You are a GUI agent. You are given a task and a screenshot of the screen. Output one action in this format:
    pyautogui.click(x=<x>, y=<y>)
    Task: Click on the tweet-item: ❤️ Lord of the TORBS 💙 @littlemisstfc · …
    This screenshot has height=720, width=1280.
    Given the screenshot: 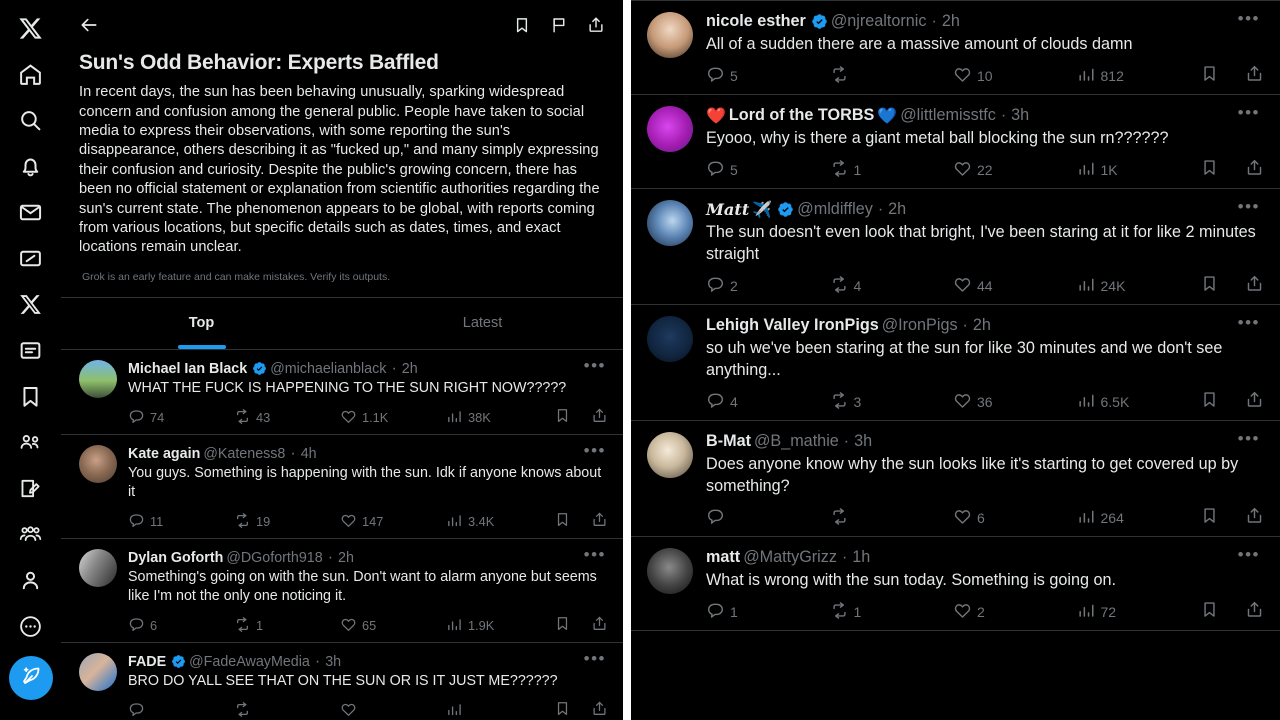 What is the action you would take?
    pyautogui.click(x=955, y=142)
    